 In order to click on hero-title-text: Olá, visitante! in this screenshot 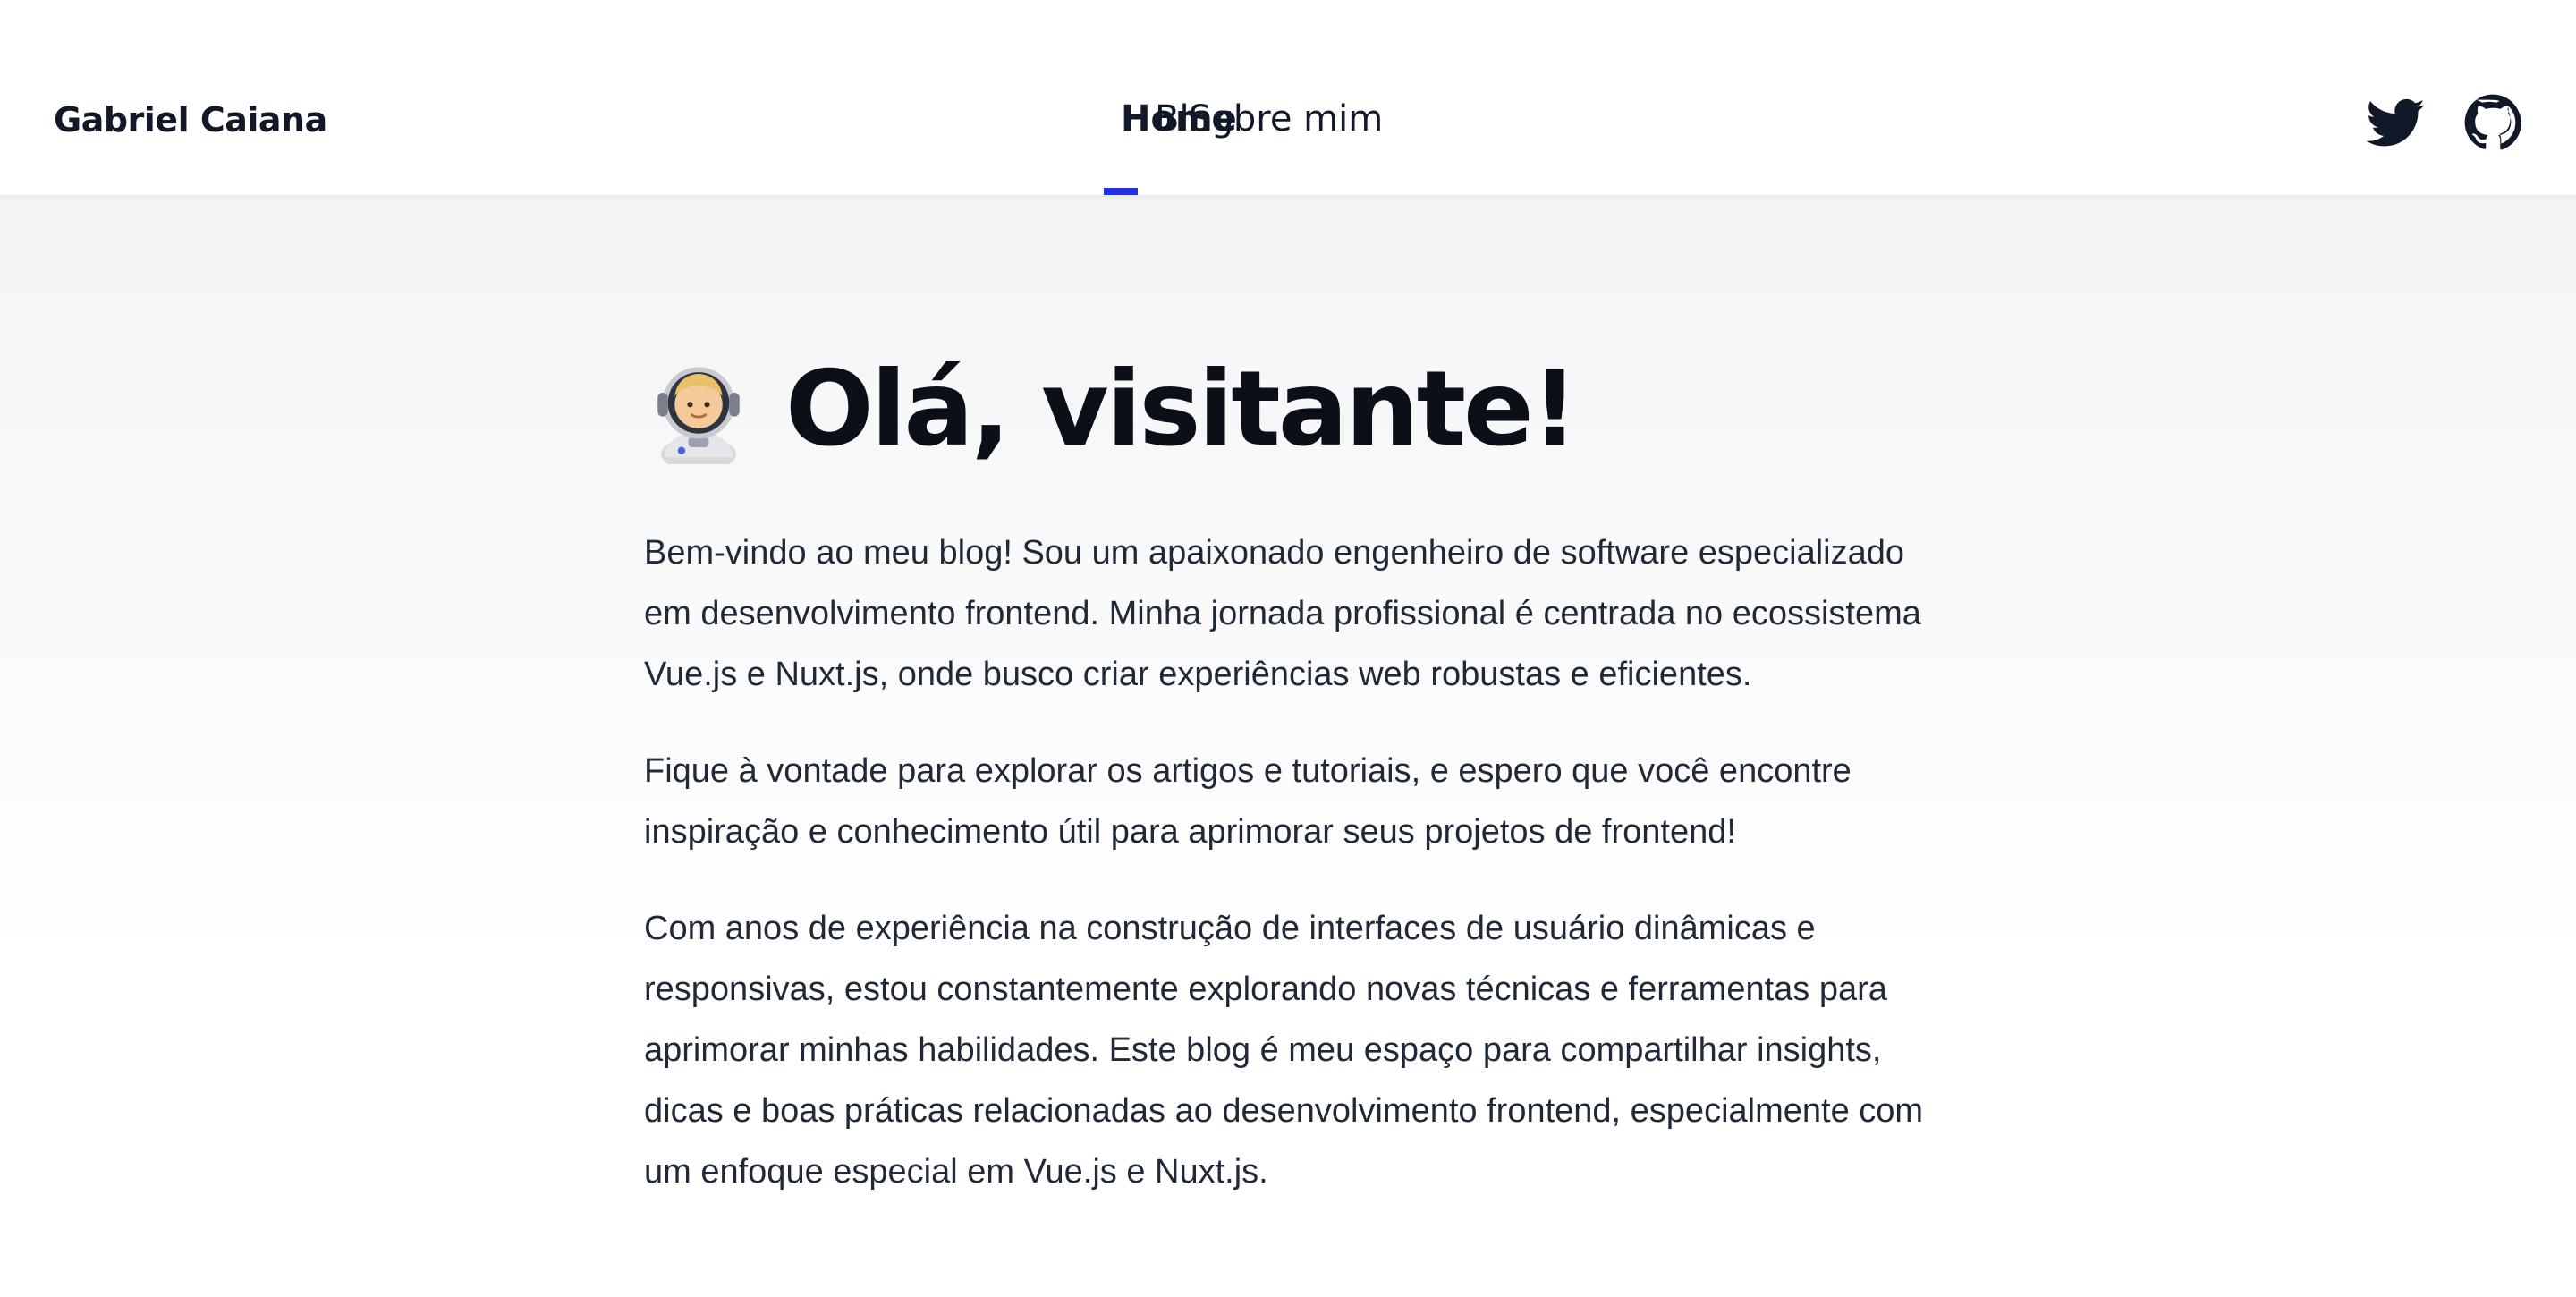, I will do `click(1182, 409)`.